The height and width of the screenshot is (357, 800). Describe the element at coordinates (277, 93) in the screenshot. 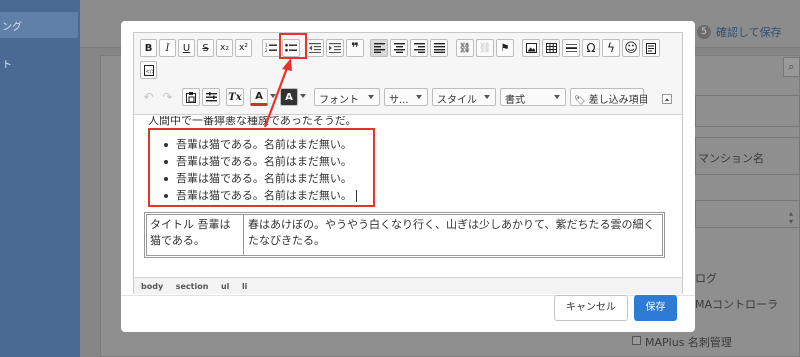

I see `annotation-arrow-icon` at that location.